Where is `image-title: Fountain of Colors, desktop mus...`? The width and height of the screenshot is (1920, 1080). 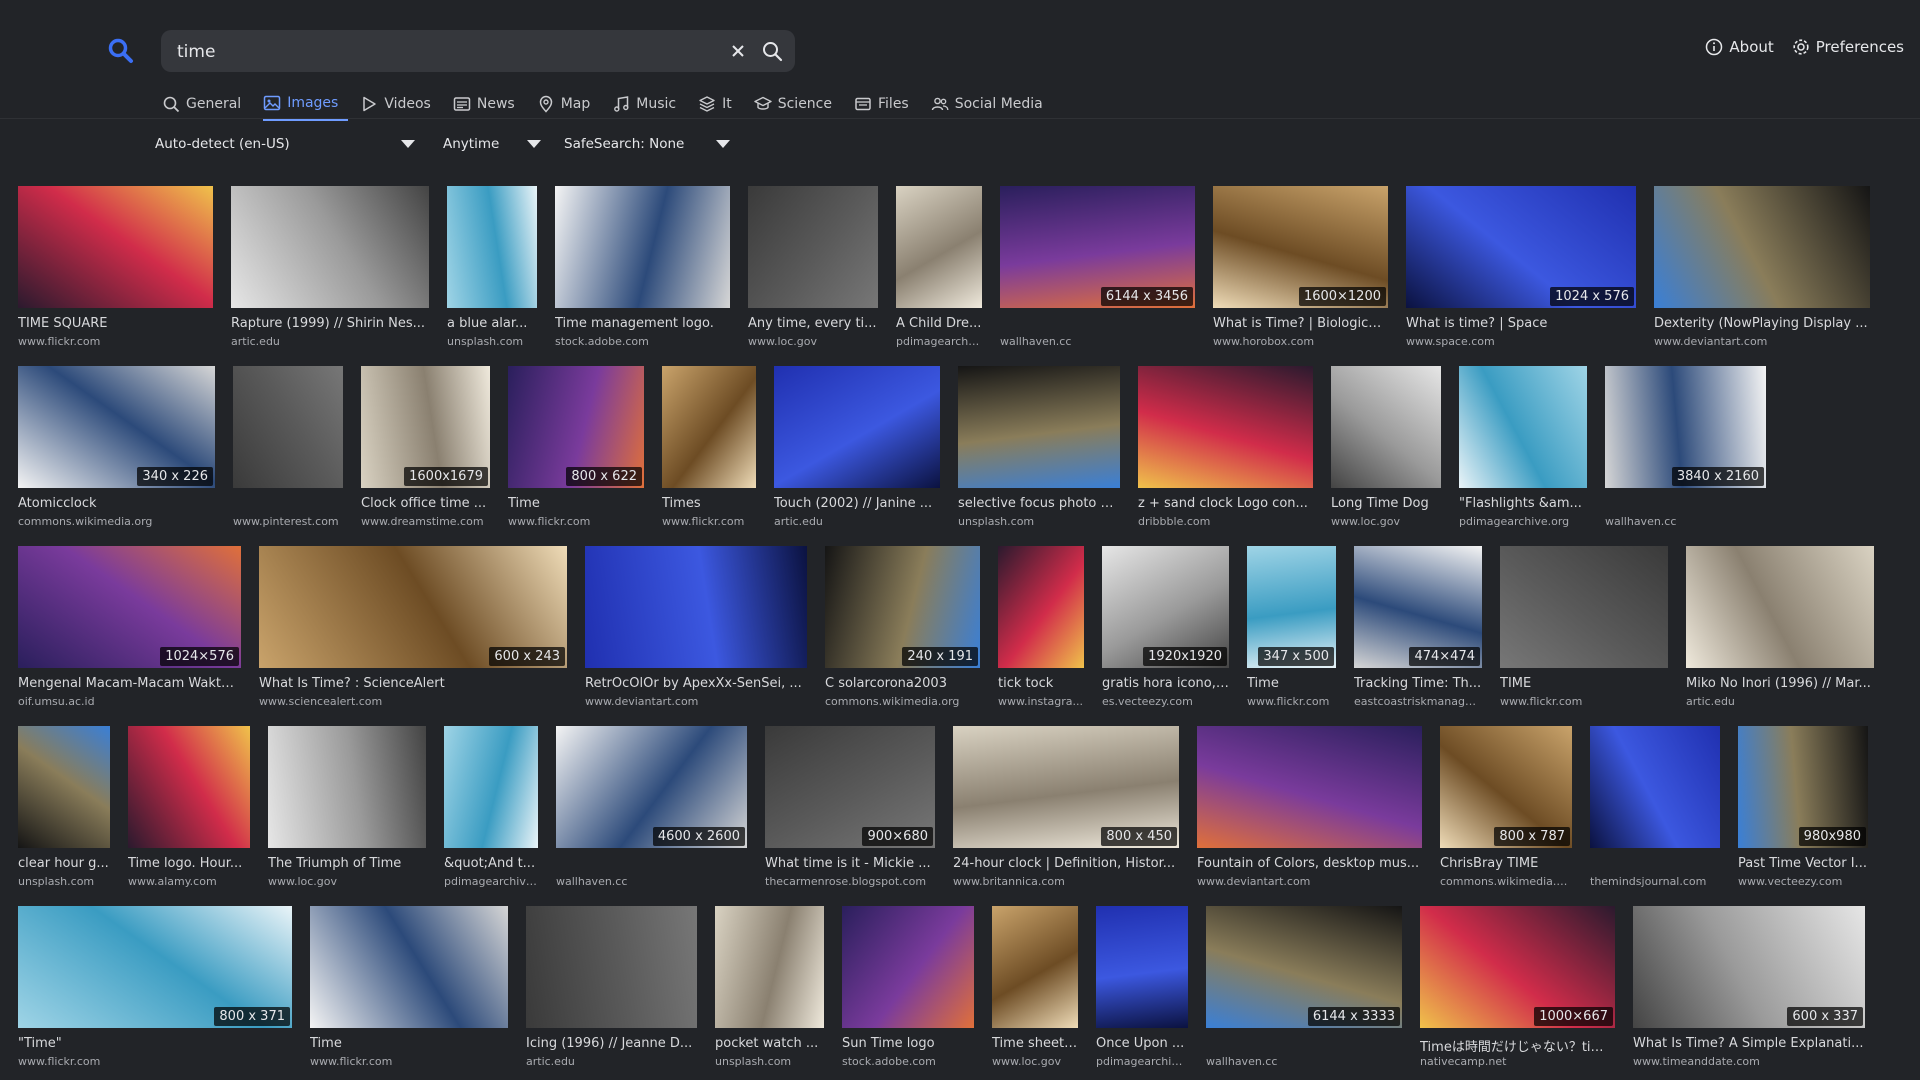
image-title: Fountain of Colors, desktop mus... is located at coordinates (1309, 863).